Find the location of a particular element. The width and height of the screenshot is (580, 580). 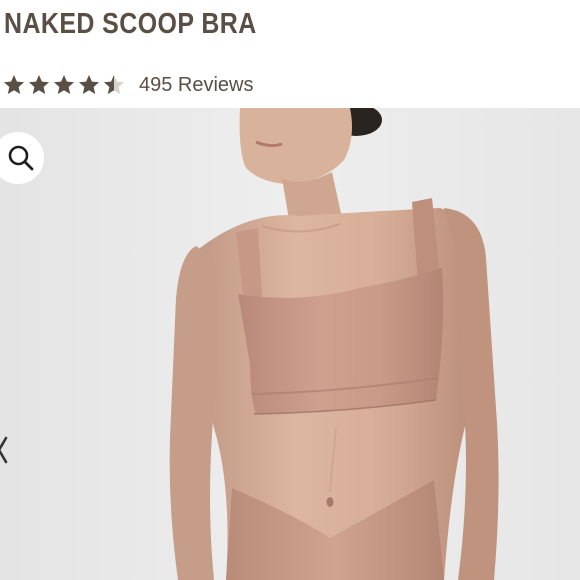

star-rating is located at coordinates (64, 85).